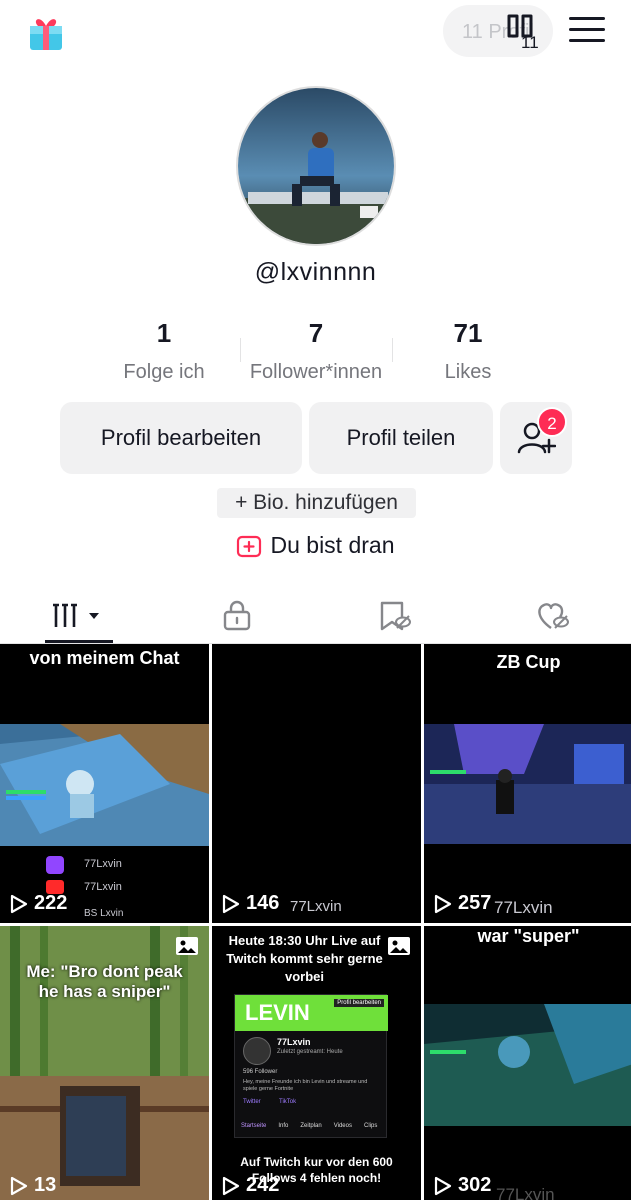 Image resolution: width=631 pixels, height=1200 pixels. Describe the element at coordinates (277, 1012) in the screenshot. I see `banner-text: LEVIN` at that location.